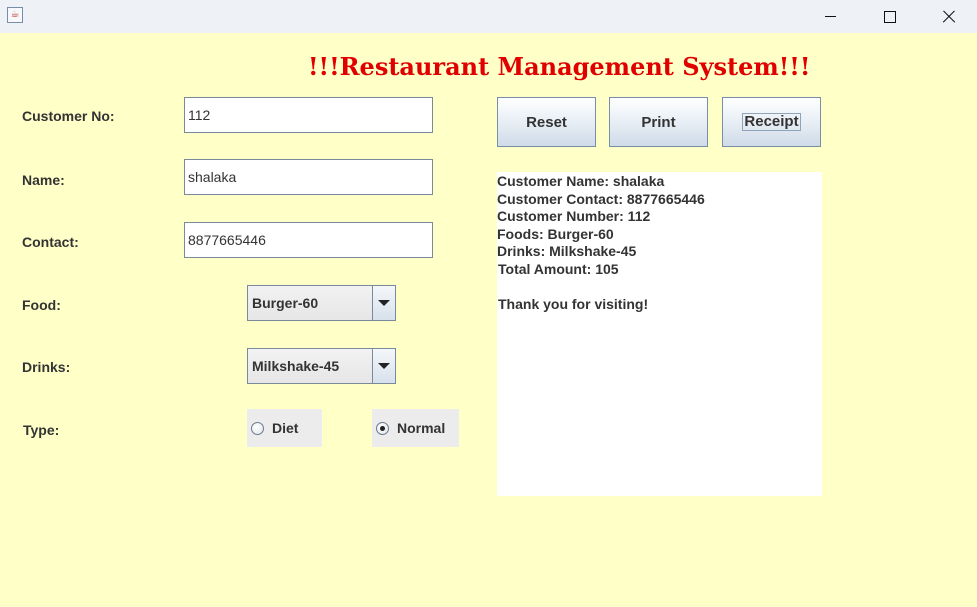 The height and width of the screenshot is (607, 977). I want to click on customer-no-label: Customer No:, so click(68, 116).